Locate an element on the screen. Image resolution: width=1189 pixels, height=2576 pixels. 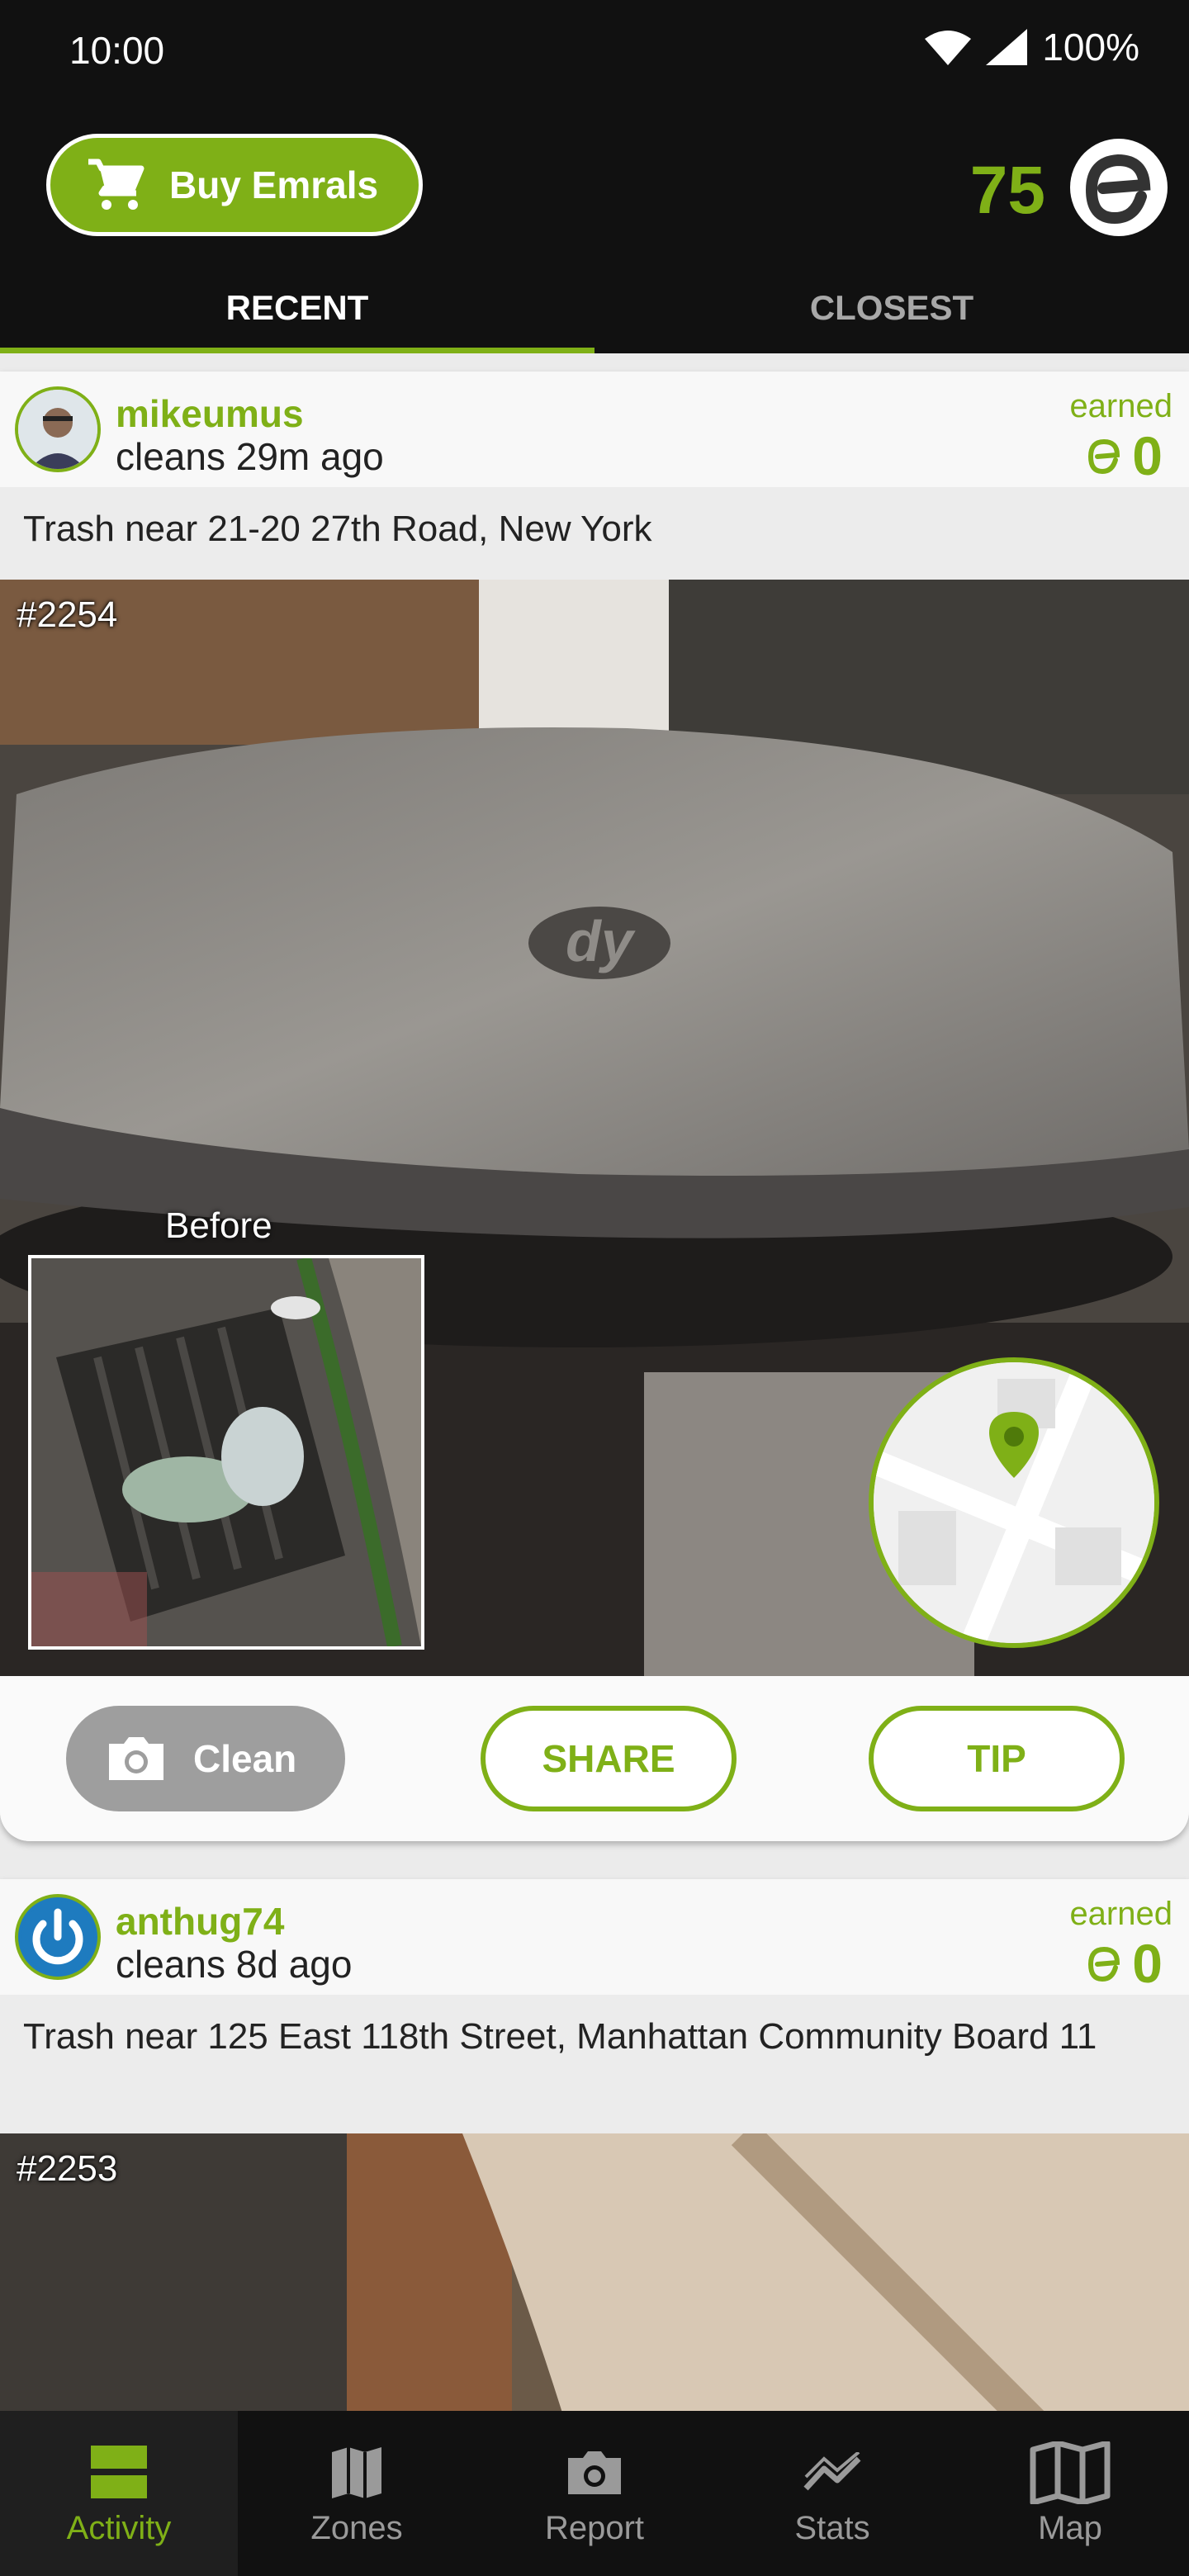
tip-button: TIP is located at coordinates (997, 1758).